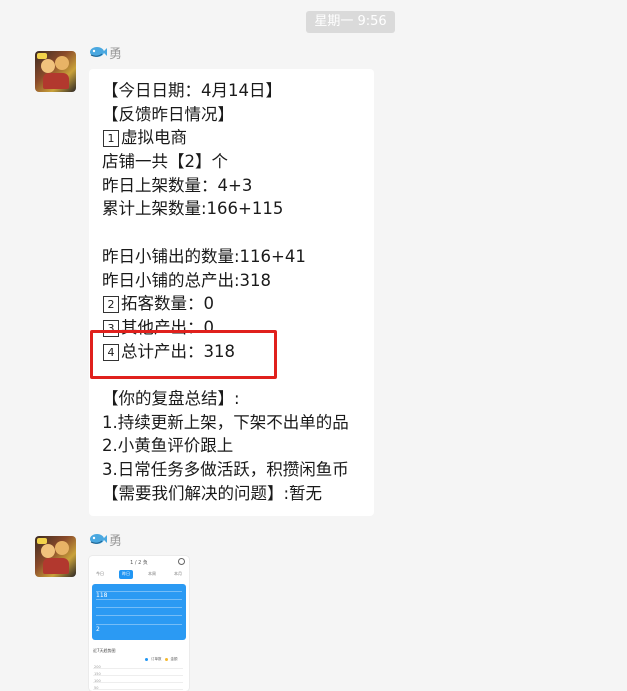 This screenshot has height=691, width=627. What do you see at coordinates (187, 280) in the screenshot?
I see `message-line: 昨日小铺的总产出:318` at bounding box center [187, 280].